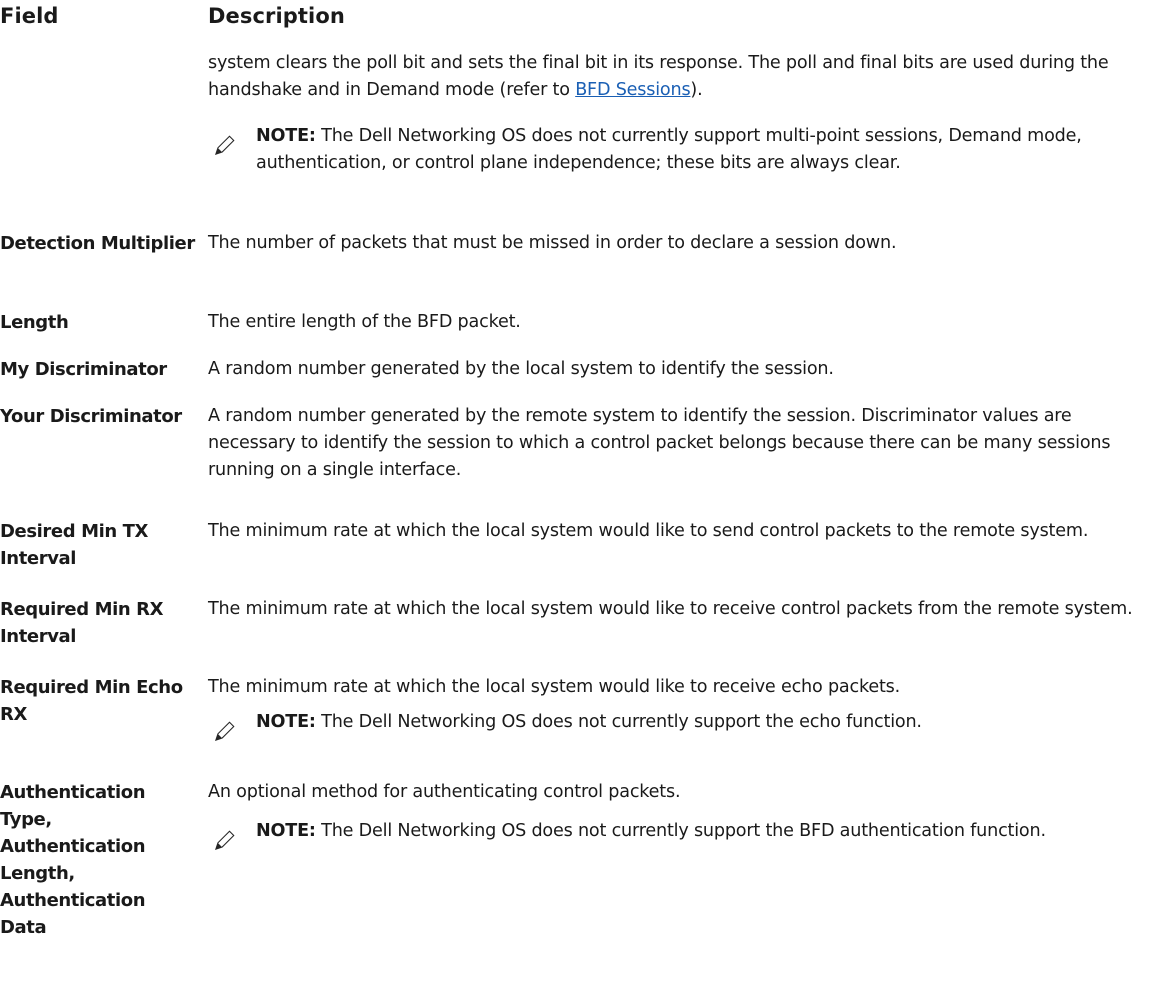 This screenshot has width=1157, height=1007. Describe the element at coordinates (74, 545) in the screenshot. I see `row-field: Desired Min TX Interval` at that location.